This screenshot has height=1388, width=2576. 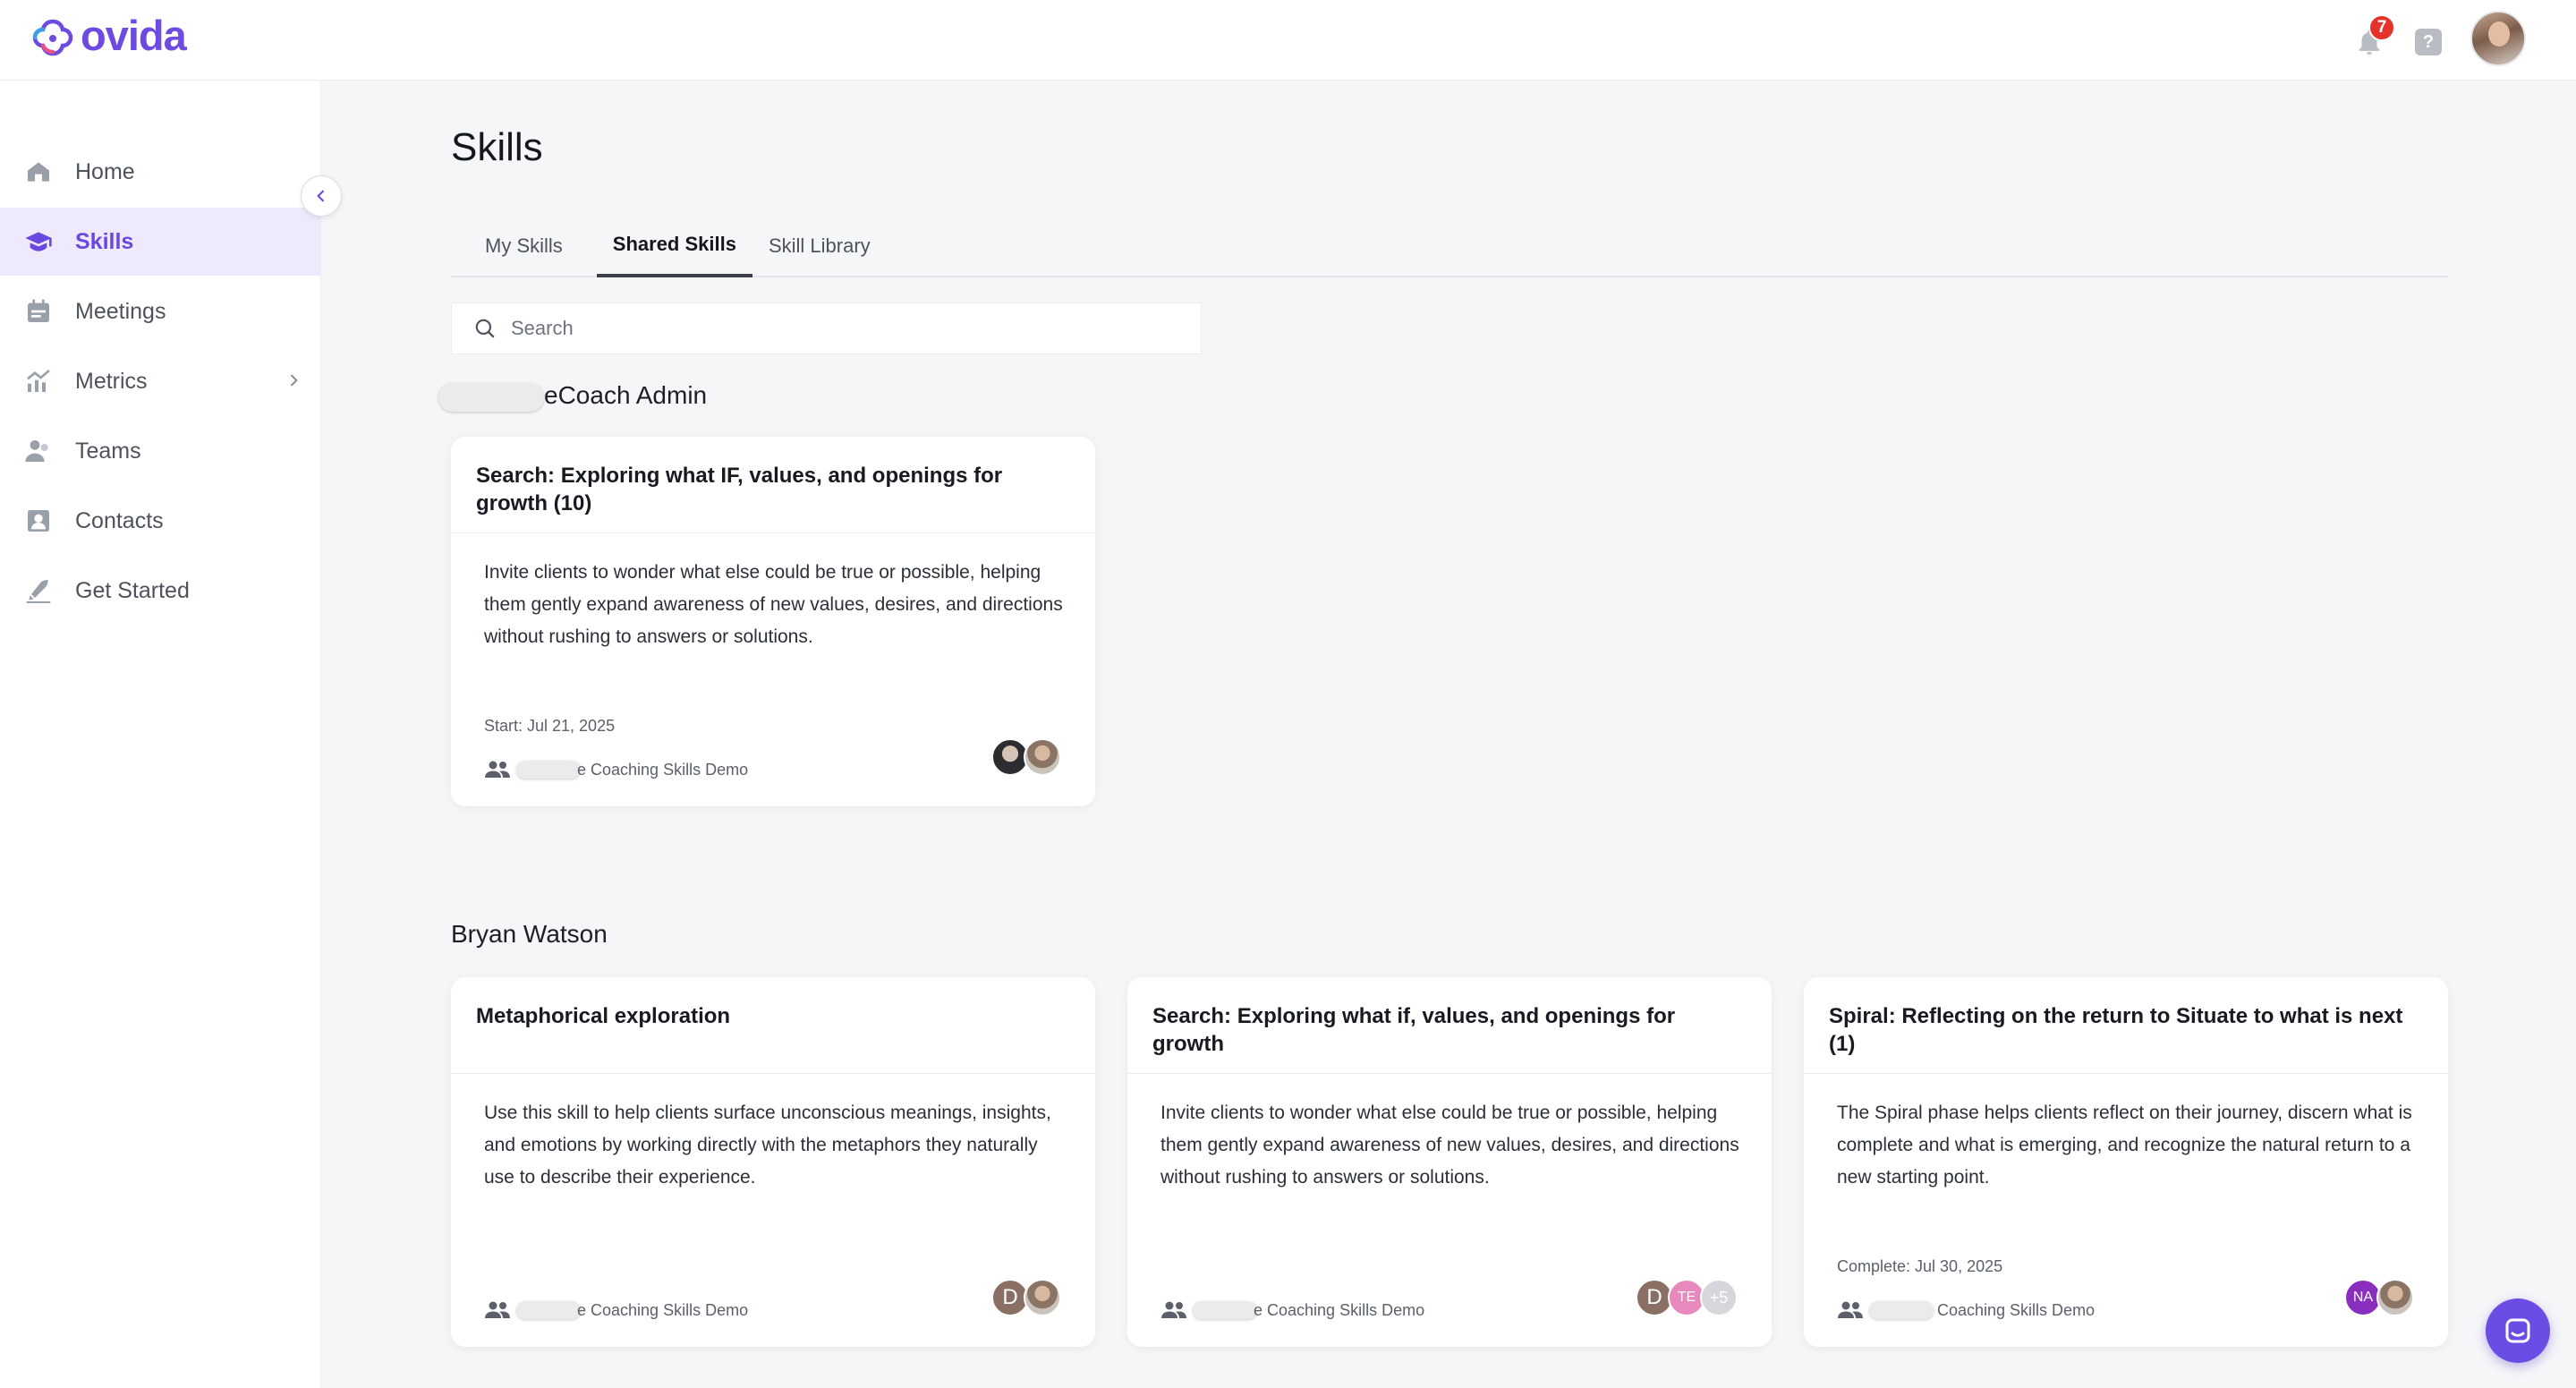 I want to click on sidebar-item-label: Home, so click(x=105, y=171).